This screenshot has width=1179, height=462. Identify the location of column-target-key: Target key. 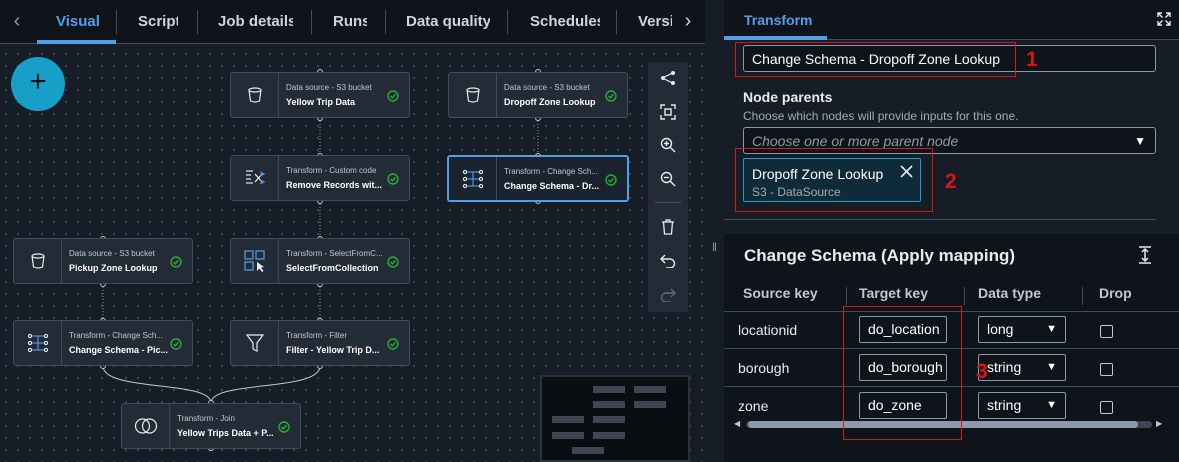
(893, 293).